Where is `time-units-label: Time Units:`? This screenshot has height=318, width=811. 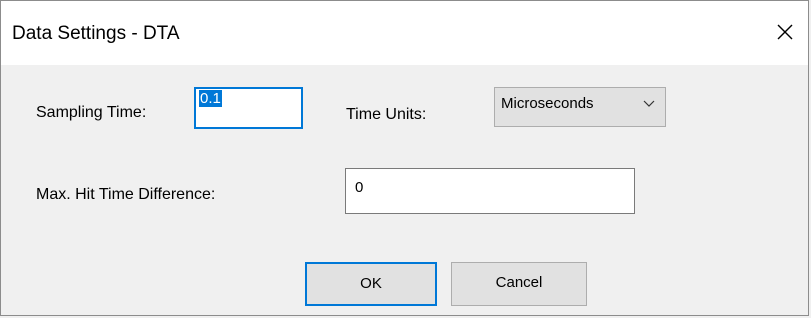
time-units-label: Time Units: is located at coordinates (386, 114).